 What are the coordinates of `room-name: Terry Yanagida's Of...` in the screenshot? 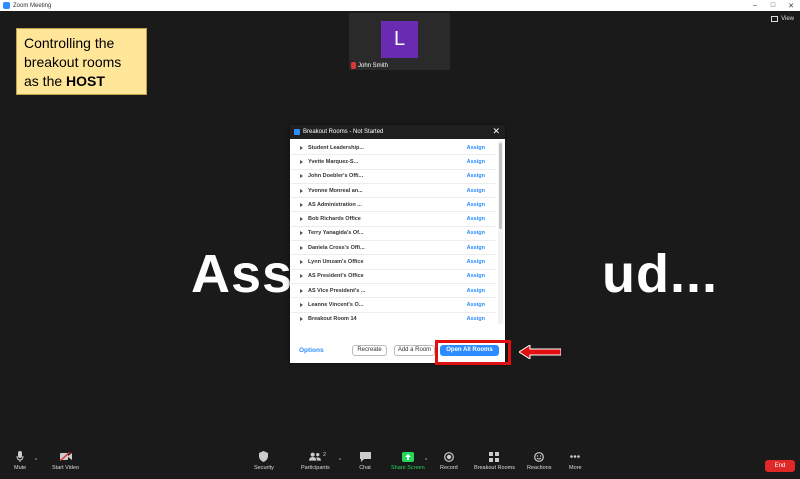 It's located at (336, 233).